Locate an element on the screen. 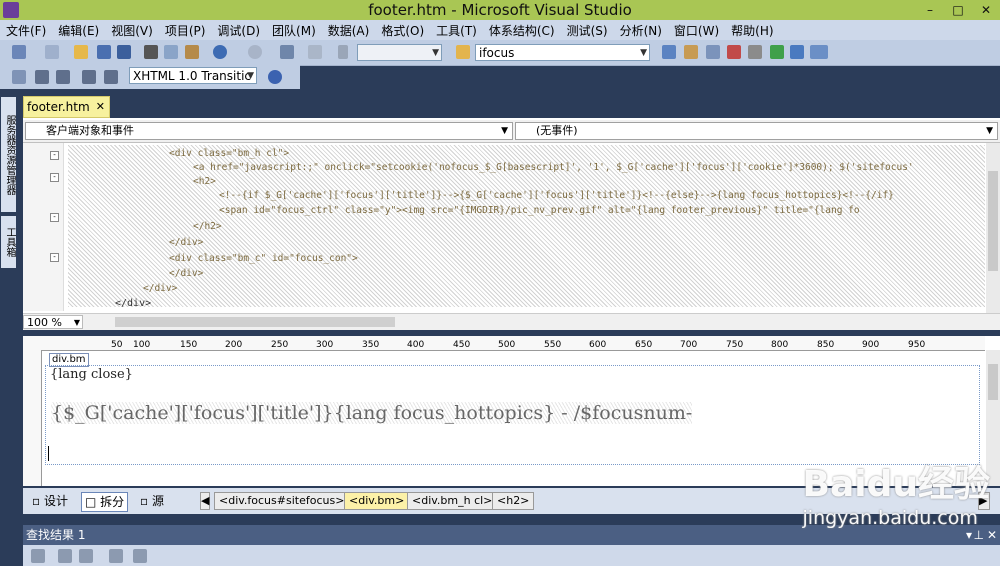 This screenshot has height=566, width=1000. source-view-icon: ▫ is located at coordinates (146, 501).